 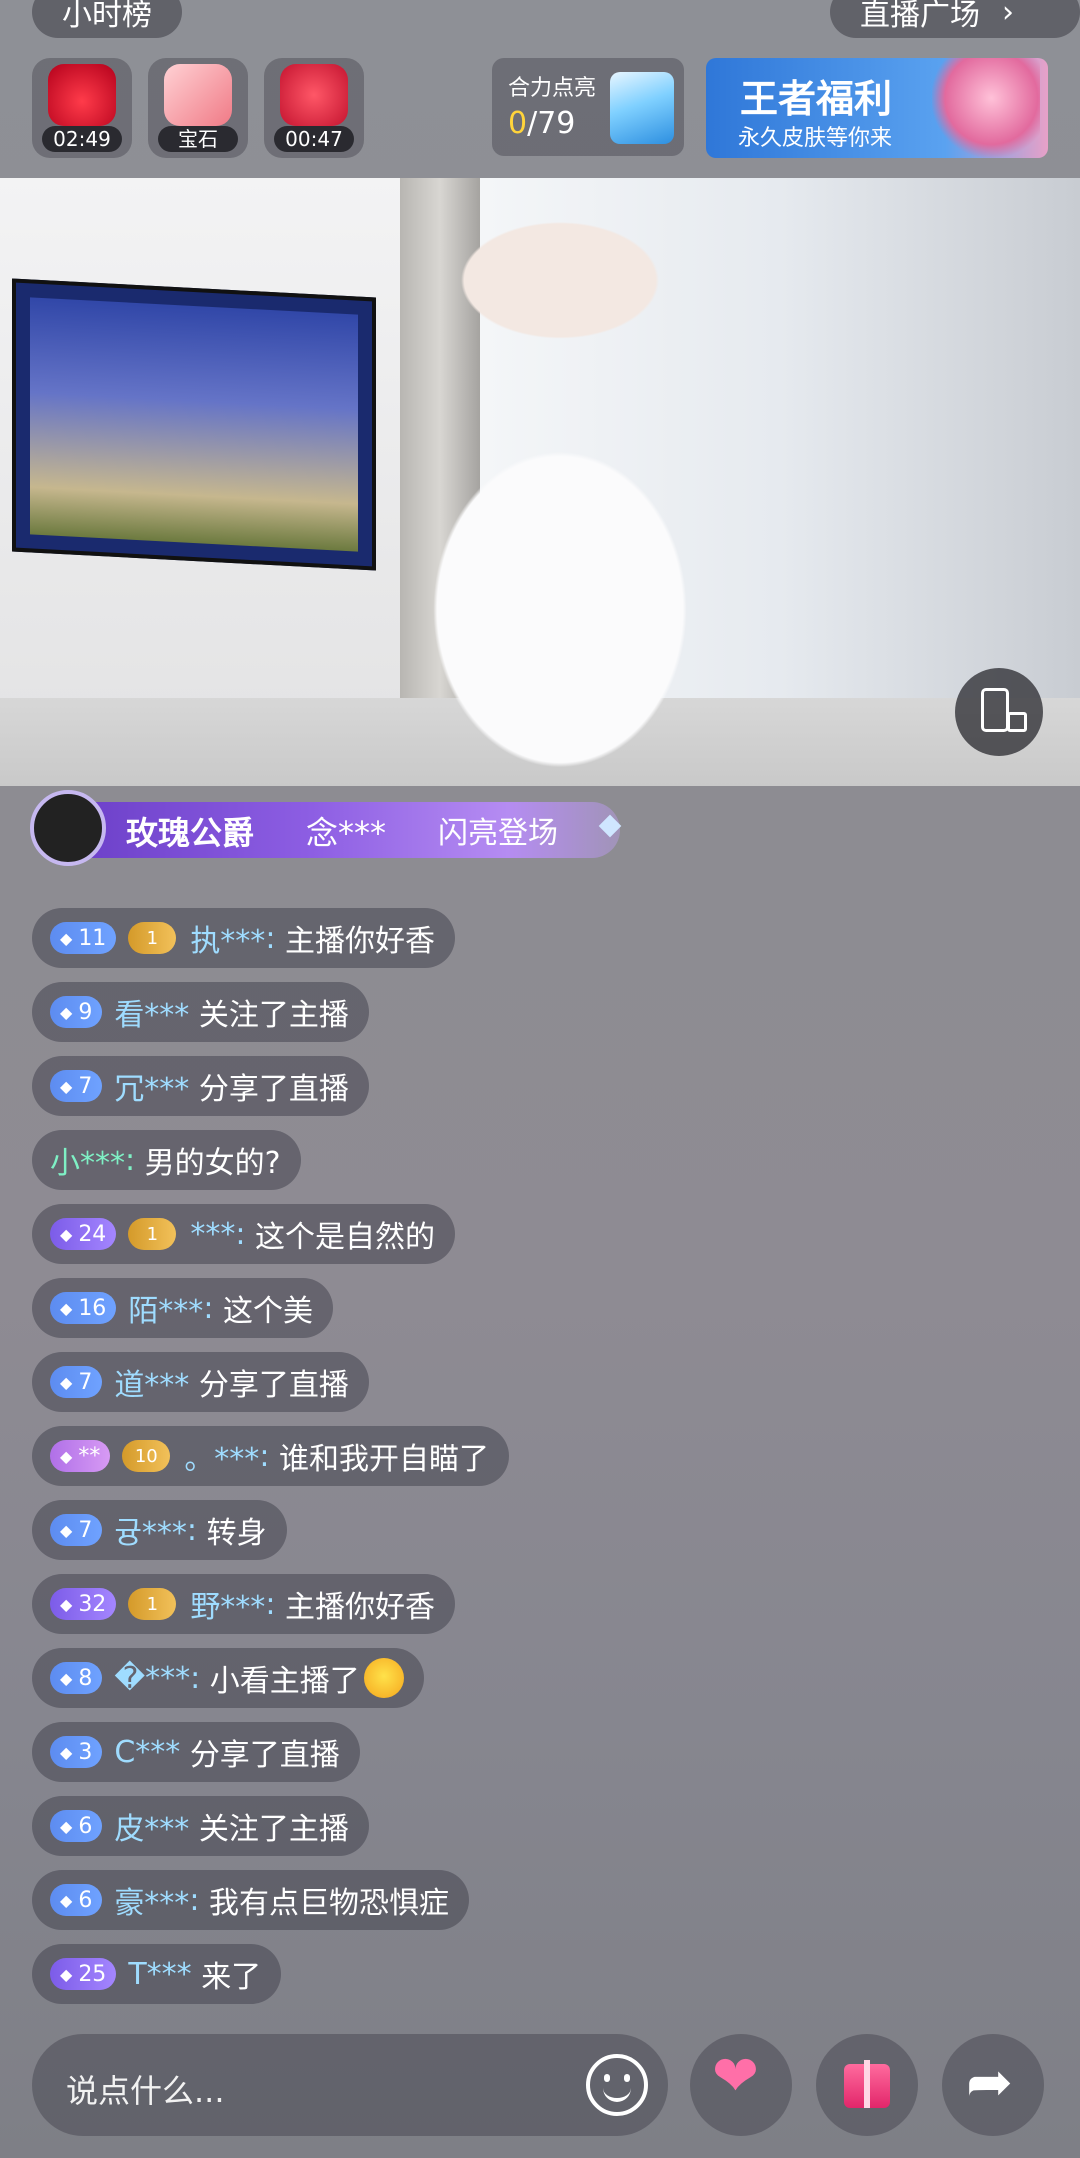 I want to click on entry-username: 念***, so click(x=346, y=831).